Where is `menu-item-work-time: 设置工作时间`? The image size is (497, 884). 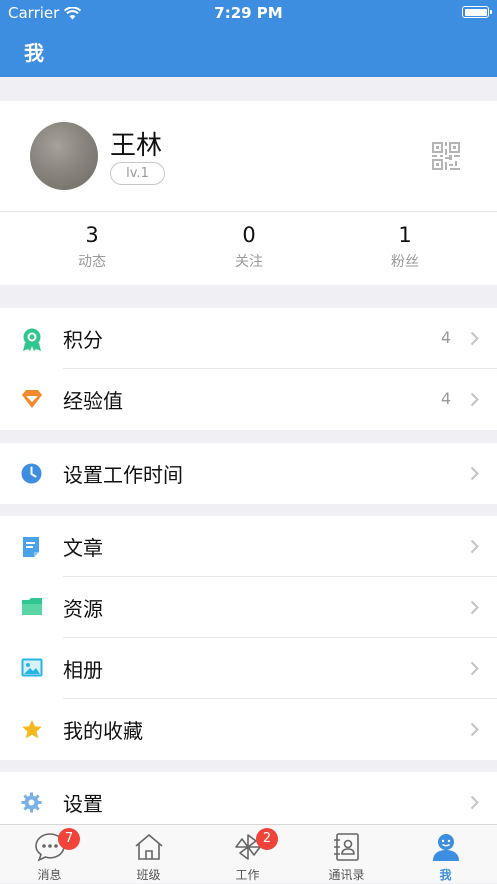
menu-item-work-time: 设置工作时间 is located at coordinates (248, 473).